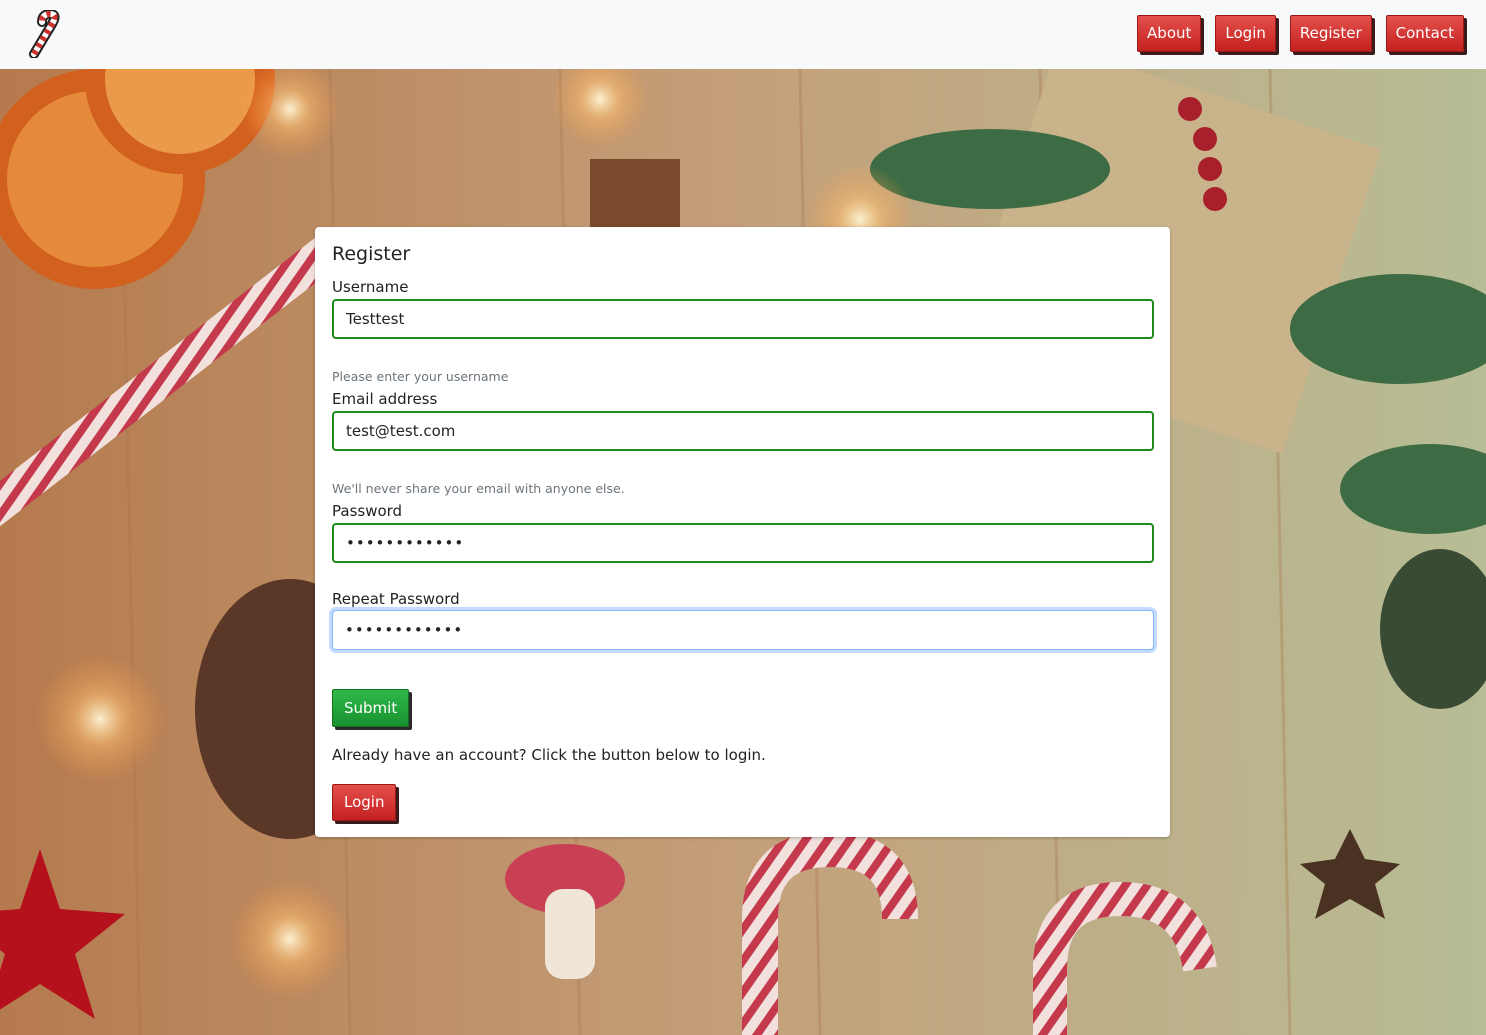 This screenshot has width=1486, height=1035. I want to click on password-label: Password, so click(367, 511).